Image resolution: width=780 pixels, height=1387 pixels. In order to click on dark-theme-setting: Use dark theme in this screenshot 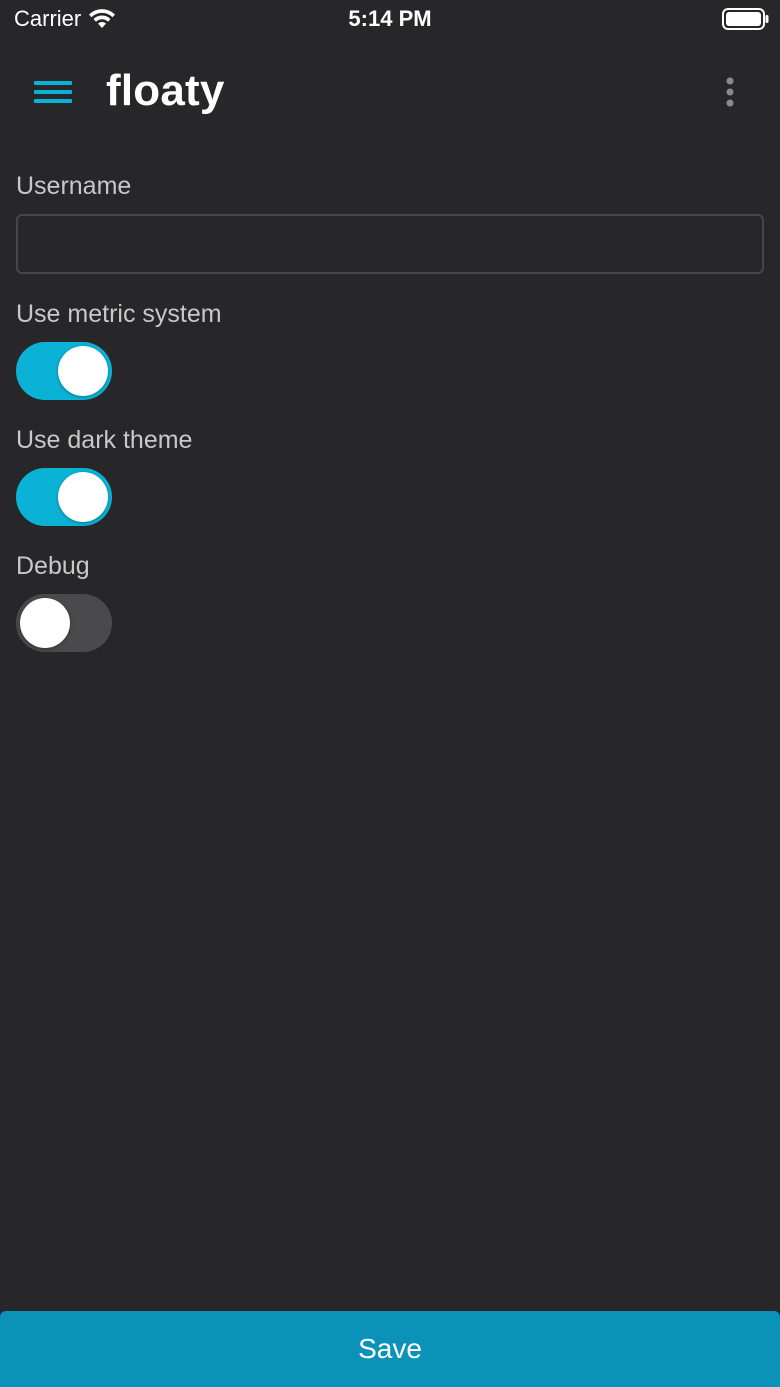, I will do `click(390, 474)`.